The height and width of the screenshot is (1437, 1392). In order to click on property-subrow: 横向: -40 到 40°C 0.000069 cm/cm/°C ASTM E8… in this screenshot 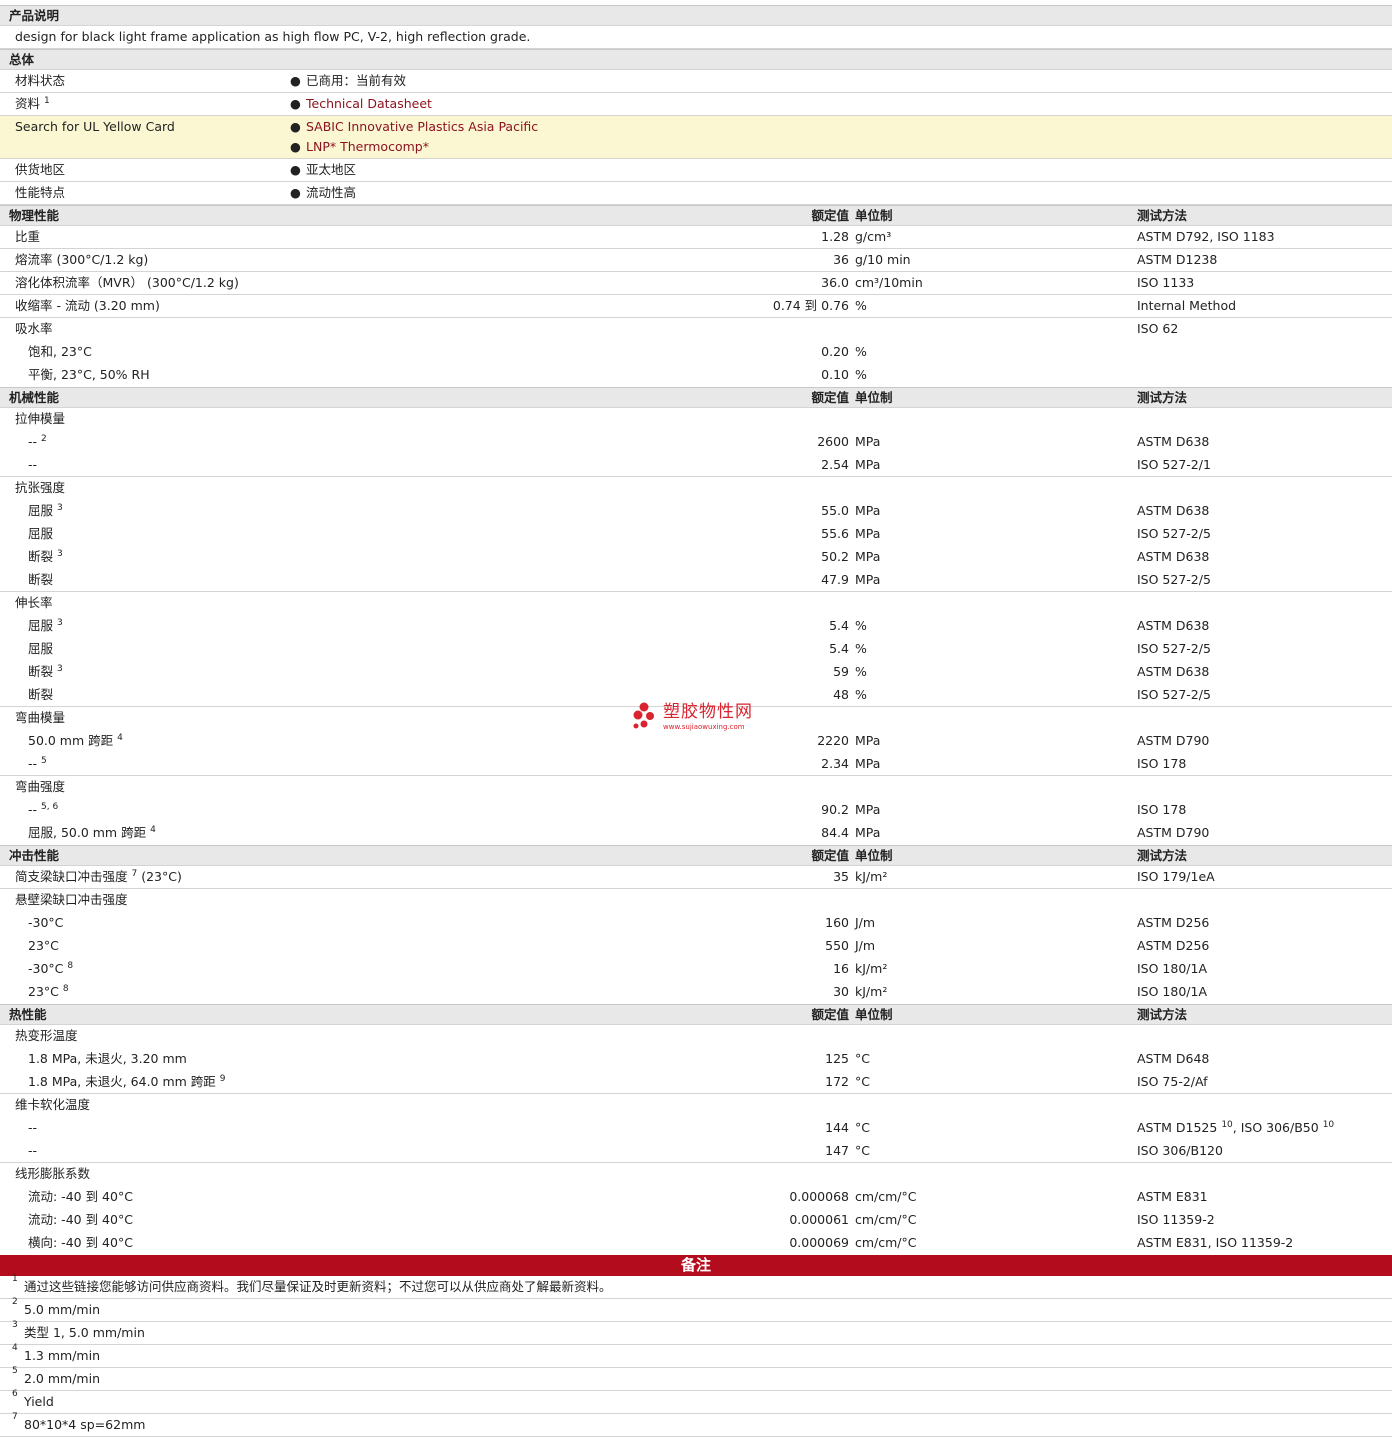, I will do `click(696, 1243)`.